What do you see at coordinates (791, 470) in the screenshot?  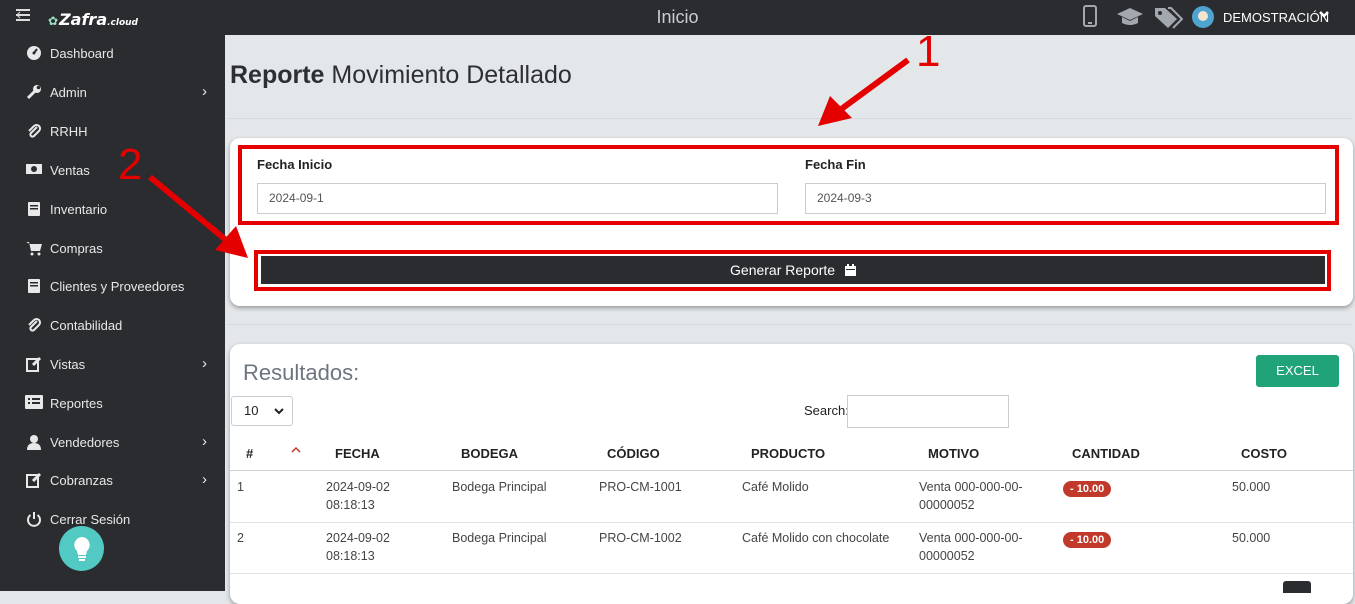 I see `table-header-divider` at bounding box center [791, 470].